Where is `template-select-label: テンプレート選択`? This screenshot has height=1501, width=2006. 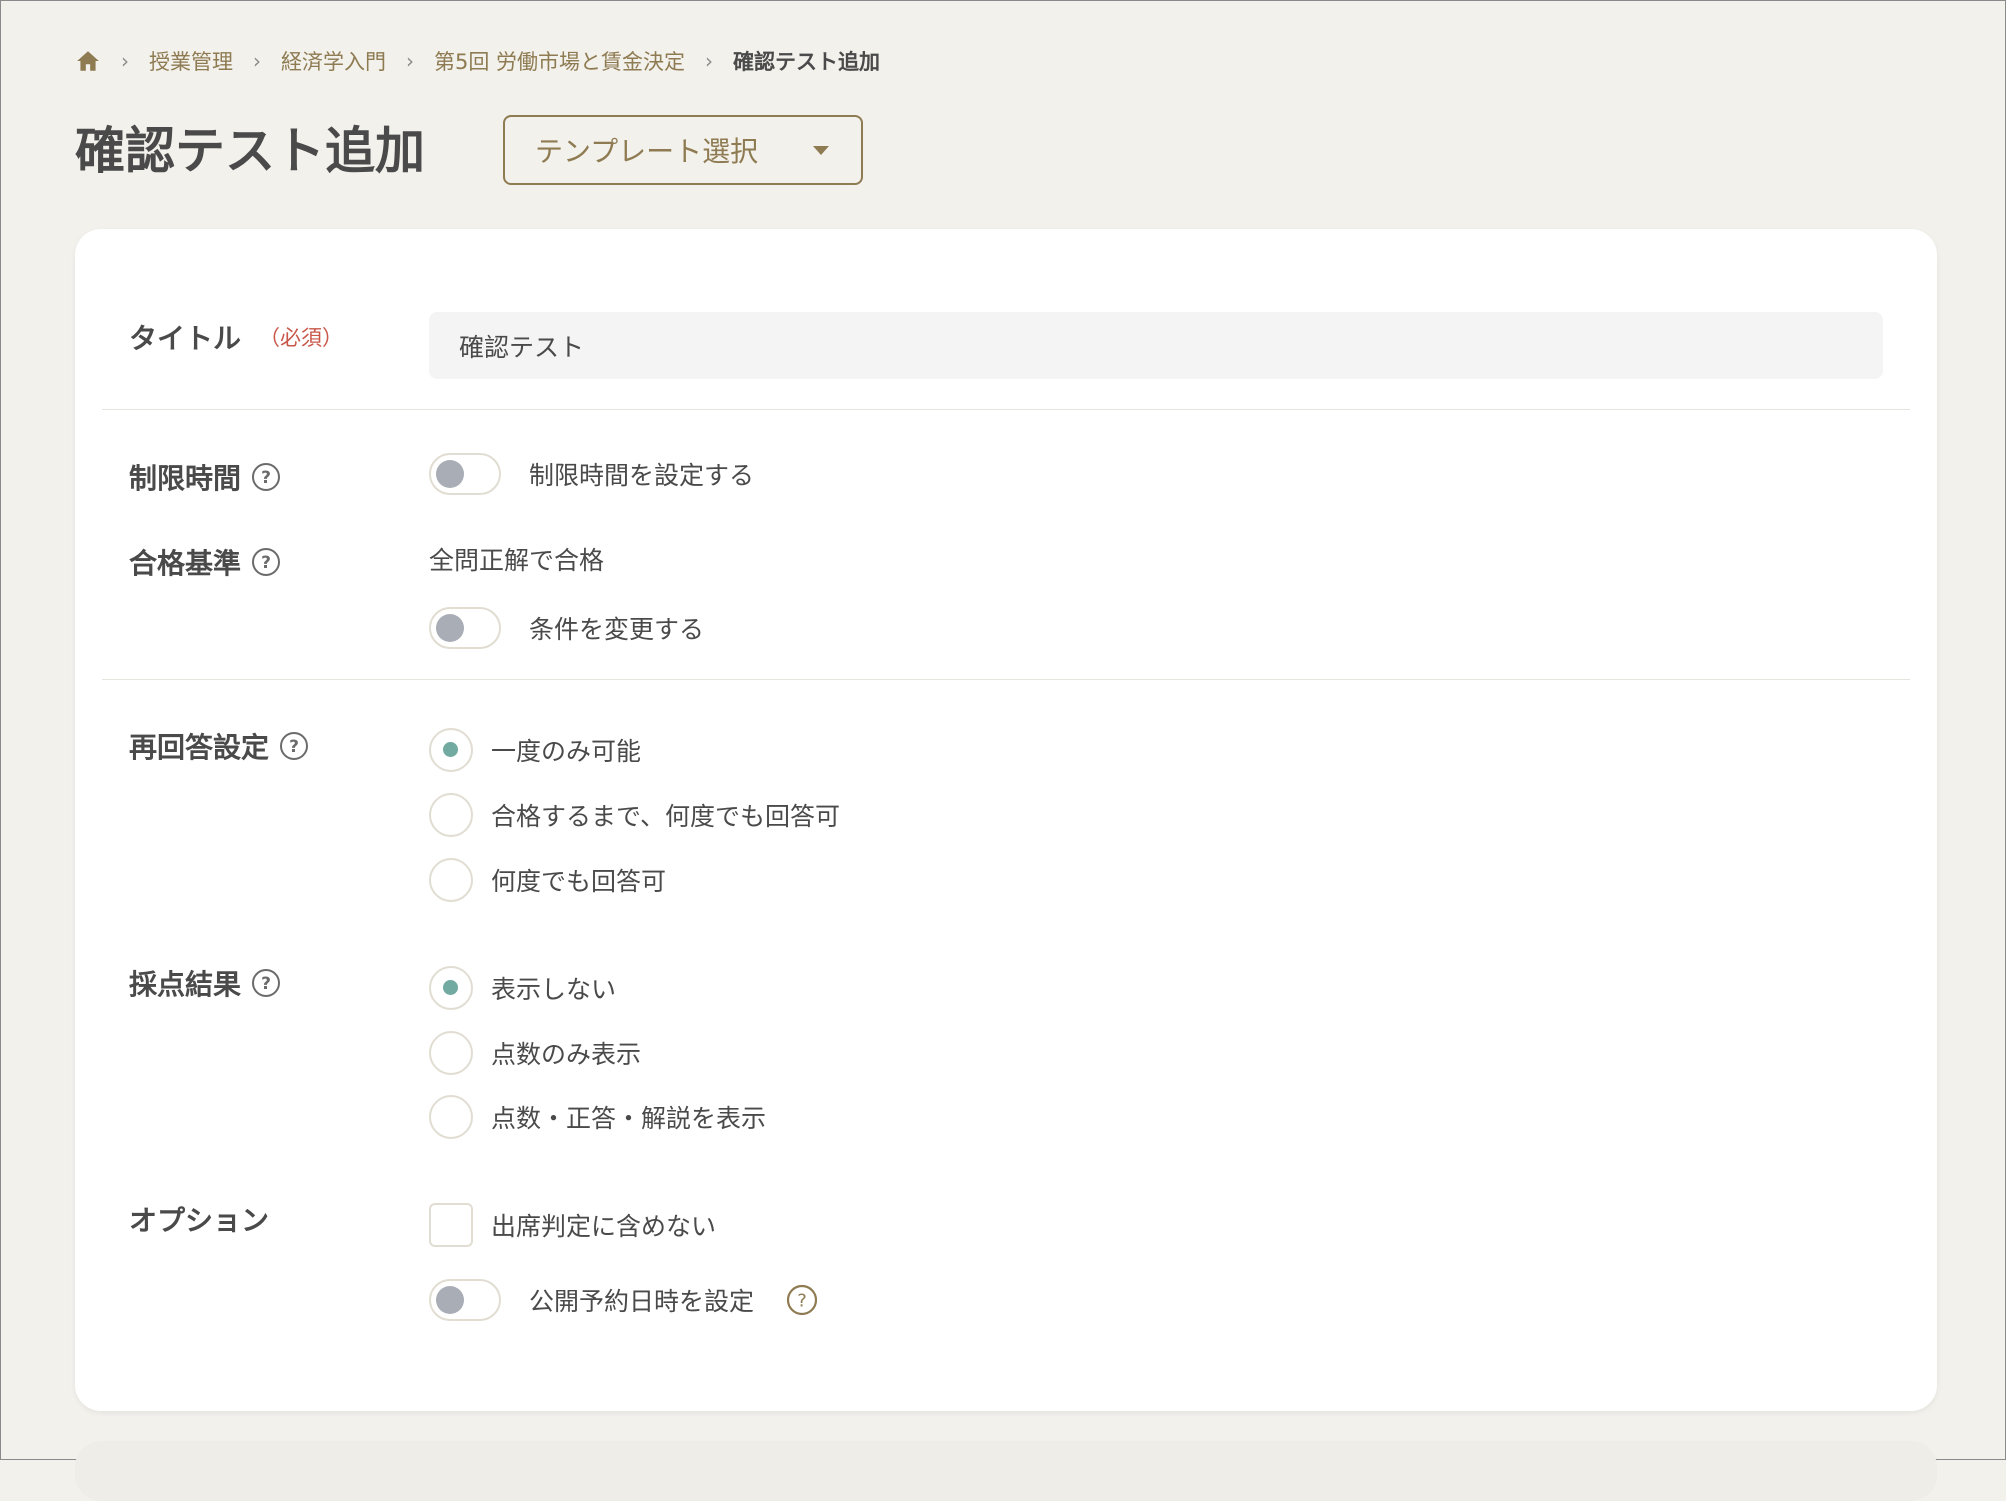
template-select-label: テンプレート選択 is located at coordinates (647, 151).